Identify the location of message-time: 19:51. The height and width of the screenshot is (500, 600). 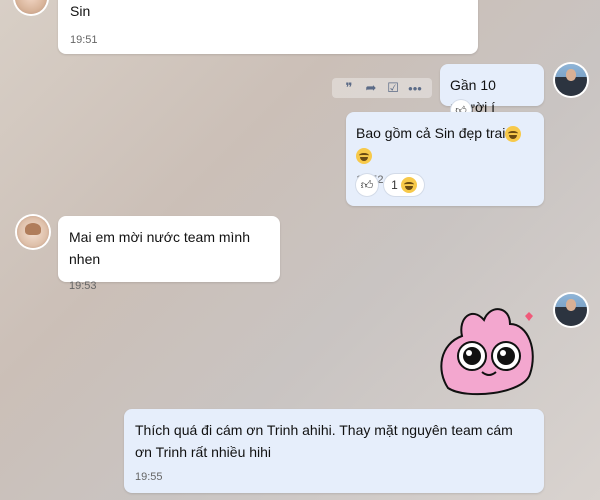
(84, 40).